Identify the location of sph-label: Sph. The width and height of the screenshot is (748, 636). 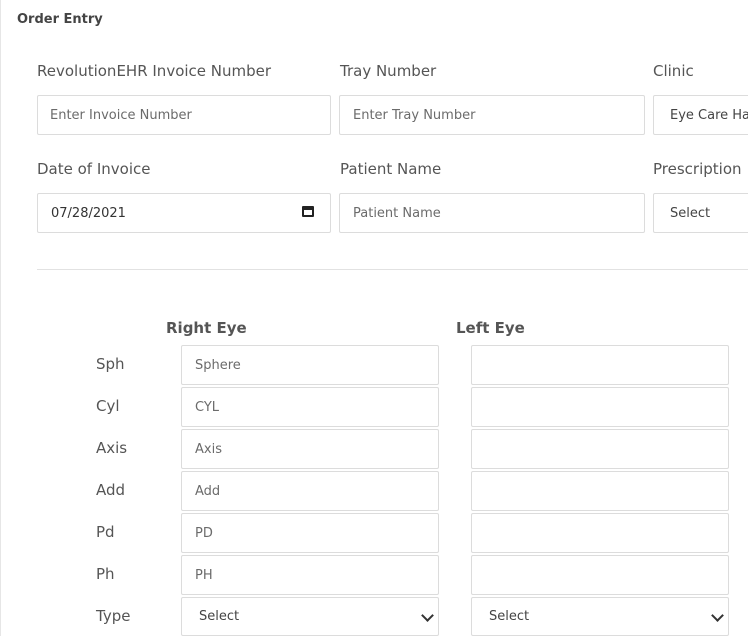
(110, 364).